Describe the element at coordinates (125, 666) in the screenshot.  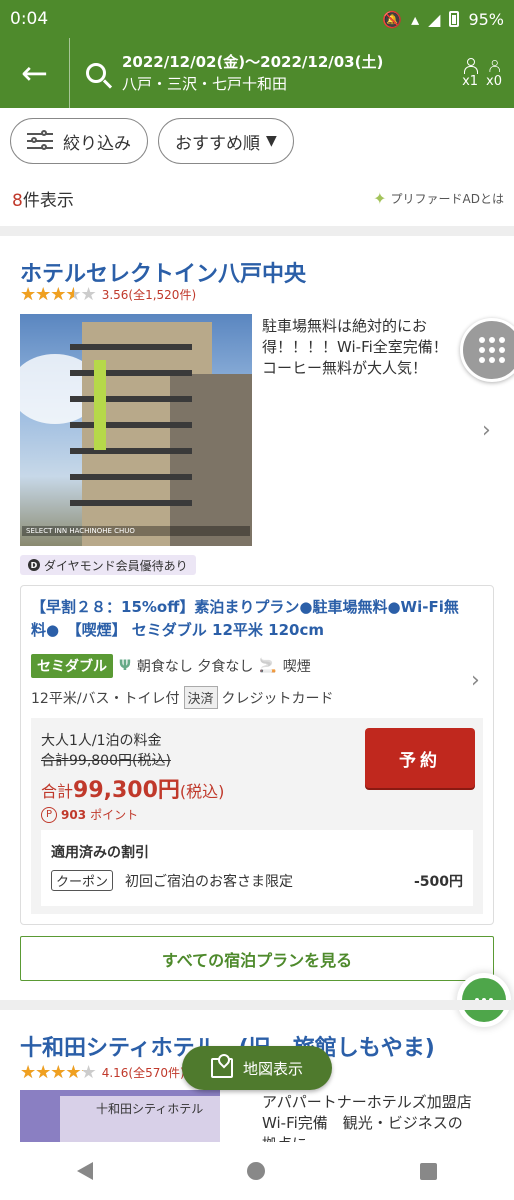
I see `meal-icon: Ψ` at that location.